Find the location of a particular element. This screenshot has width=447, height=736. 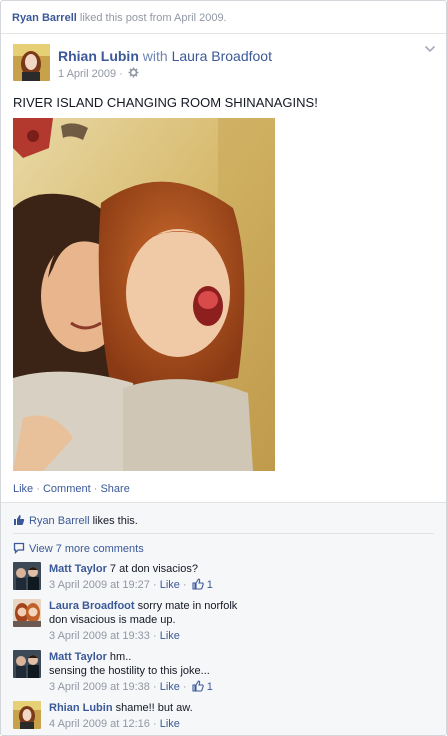

comment-meta: 3 April 2009 at 19:27 · Like · 1 is located at coordinates (131, 584).